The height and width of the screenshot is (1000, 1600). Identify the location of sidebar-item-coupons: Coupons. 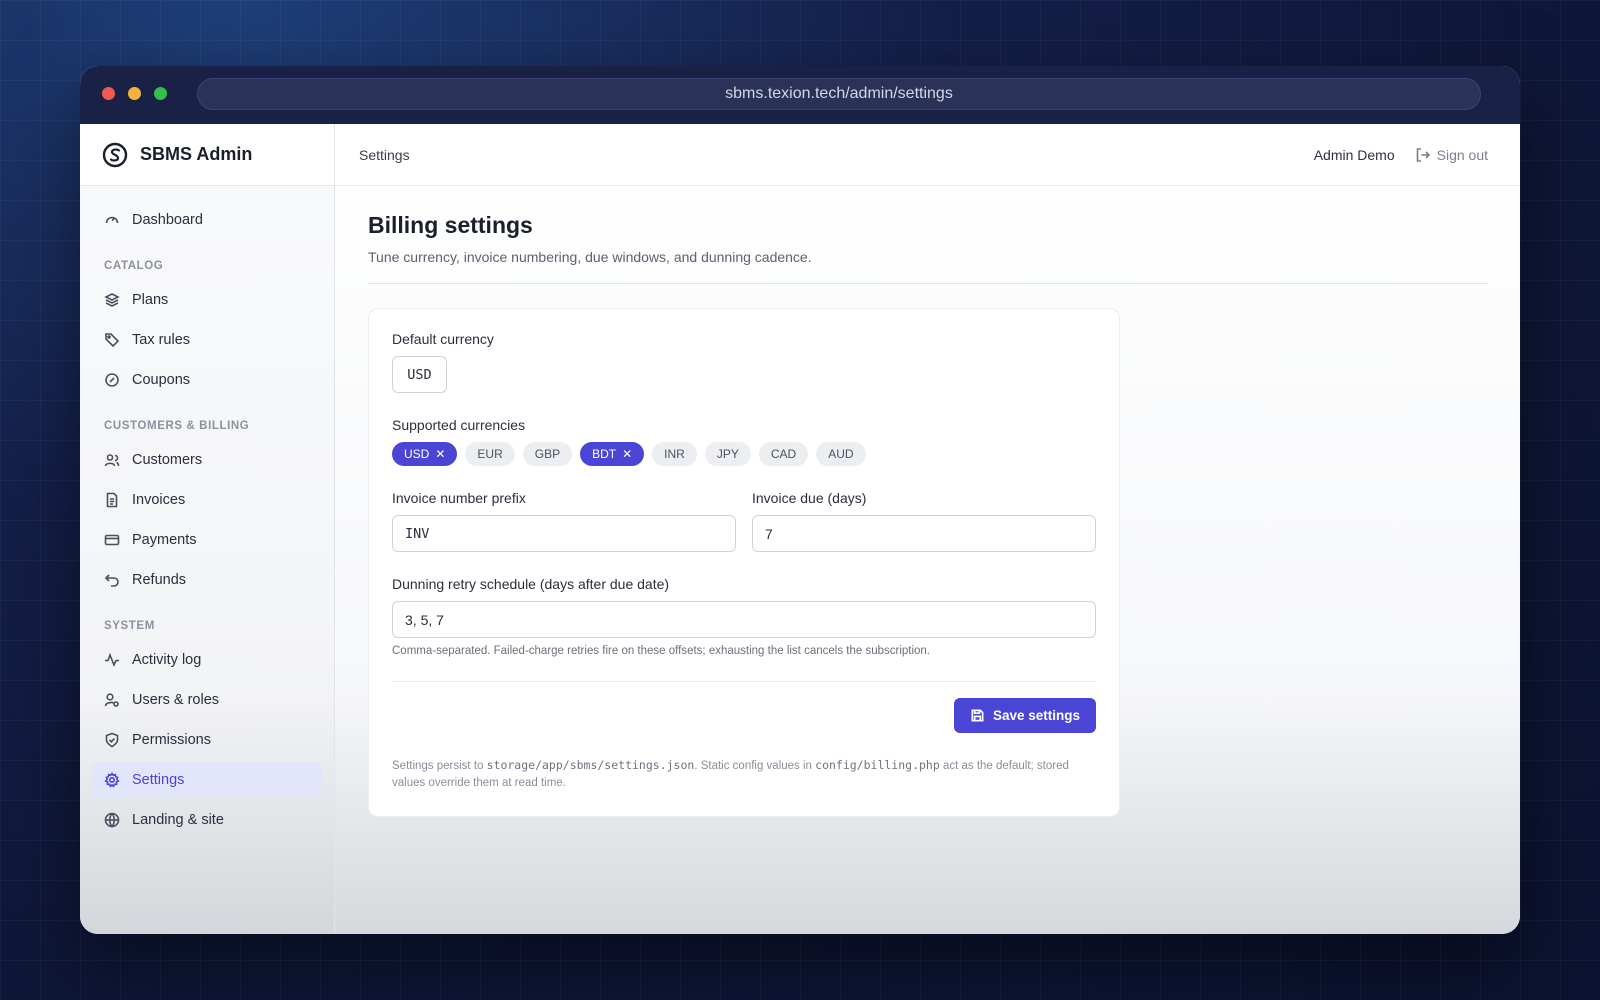
(207, 380).